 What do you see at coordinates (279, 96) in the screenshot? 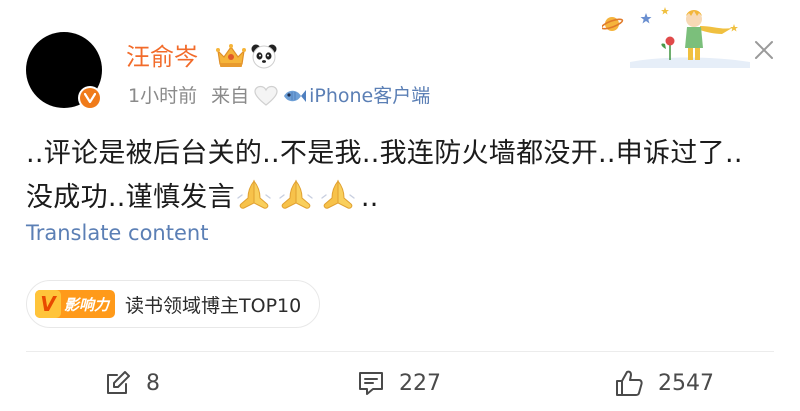
I see `post-meta: 1小时前 来自 iPhone客户端` at bounding box center [279, 96].